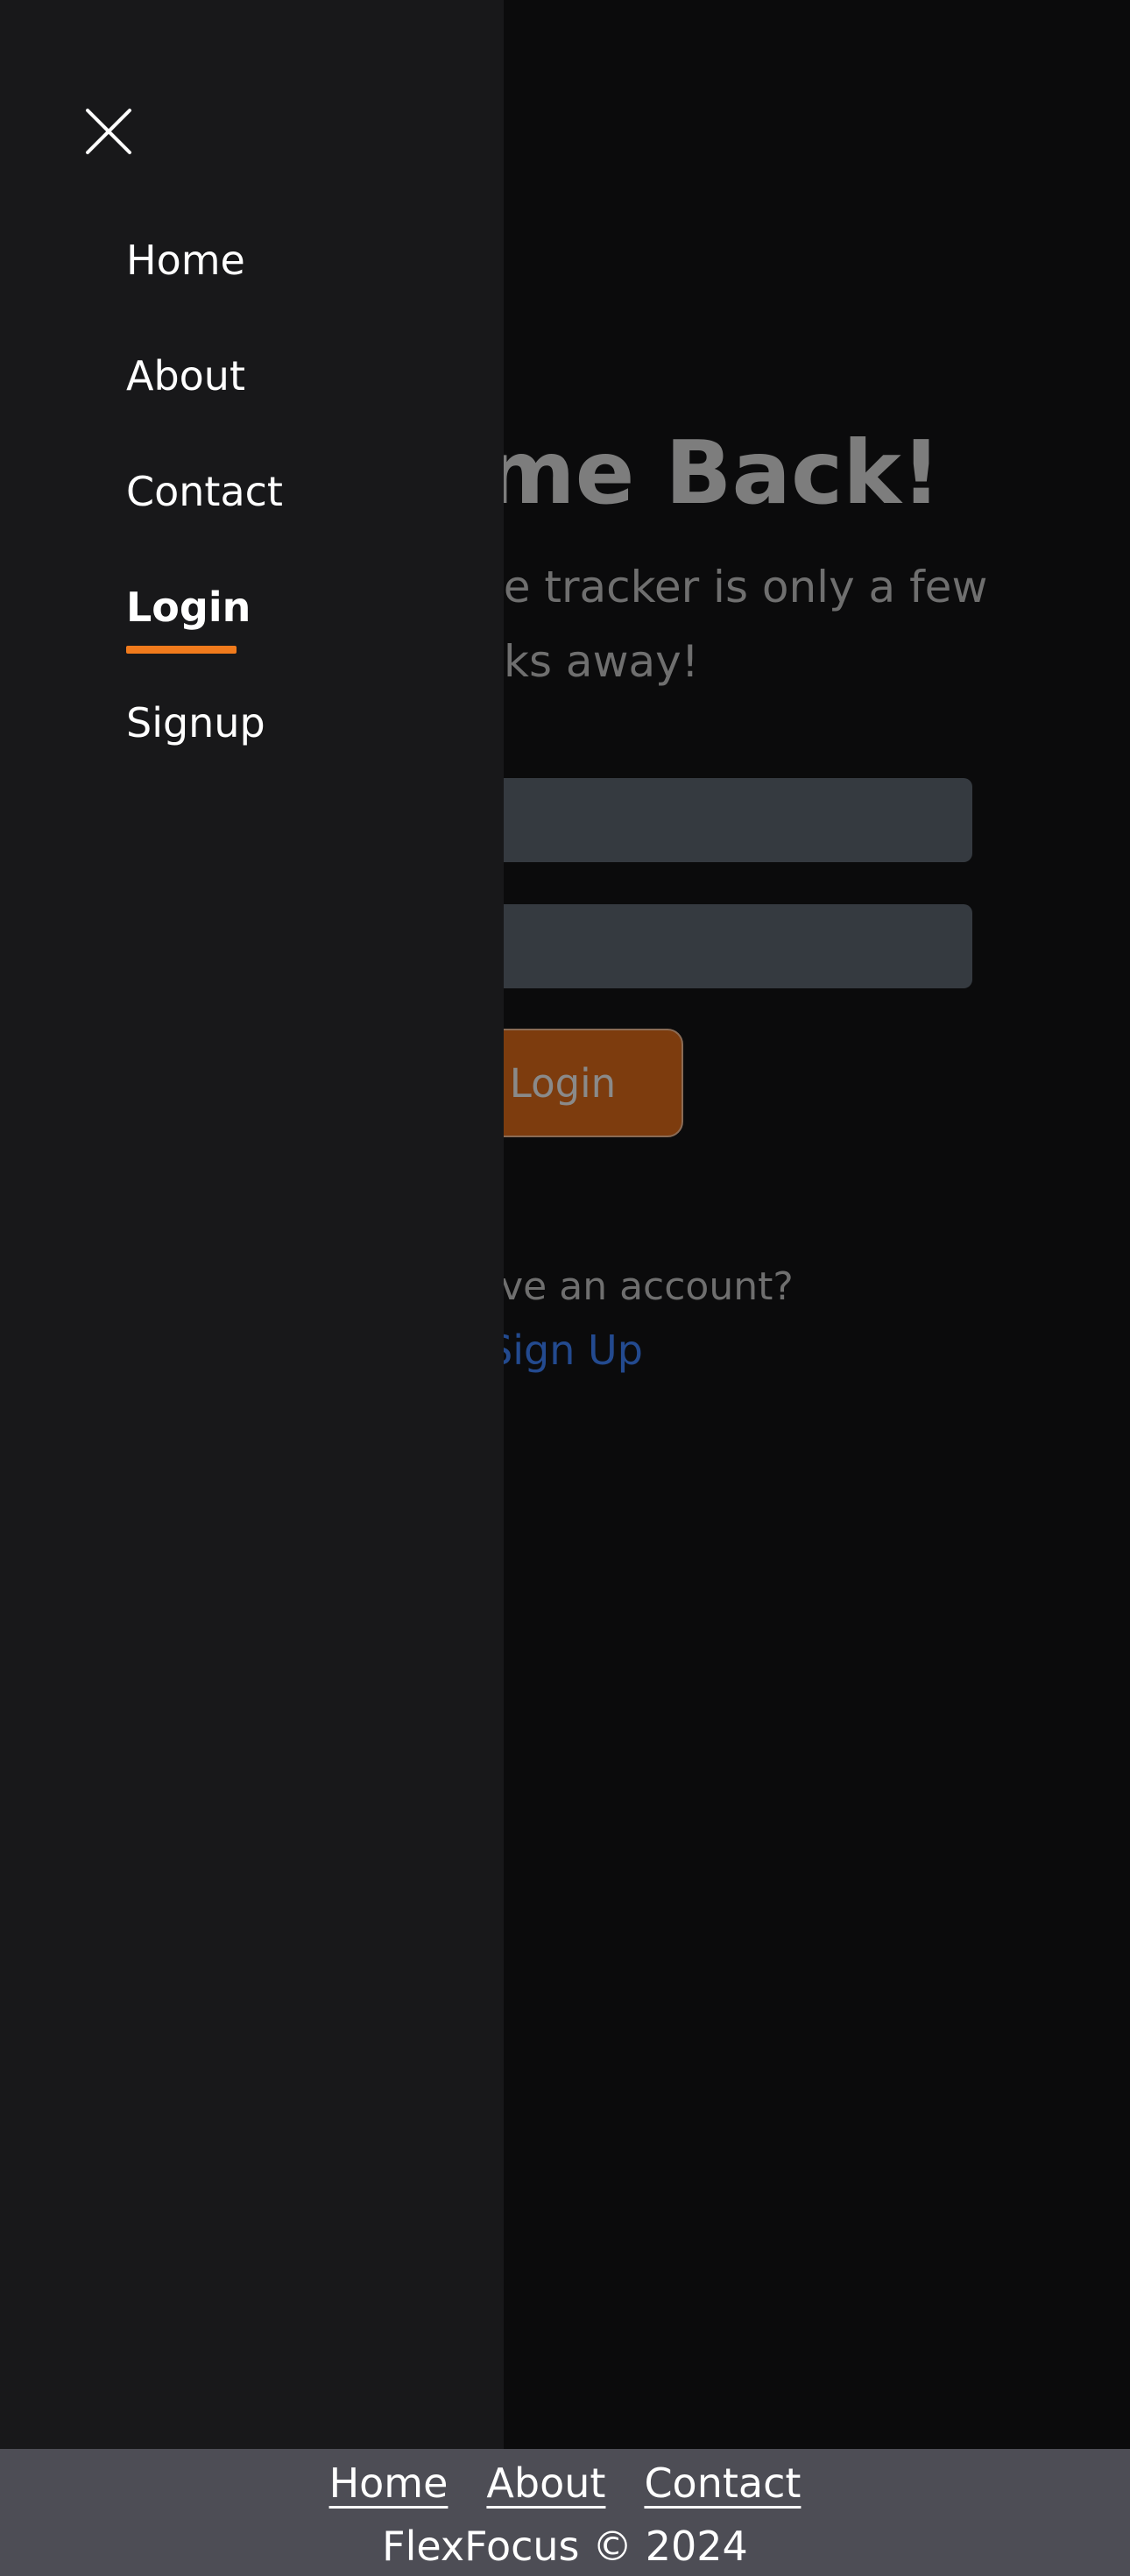 The image size is (1130, 2576). I want to click on drawer-item-signup: Signup, so click(195, 723).